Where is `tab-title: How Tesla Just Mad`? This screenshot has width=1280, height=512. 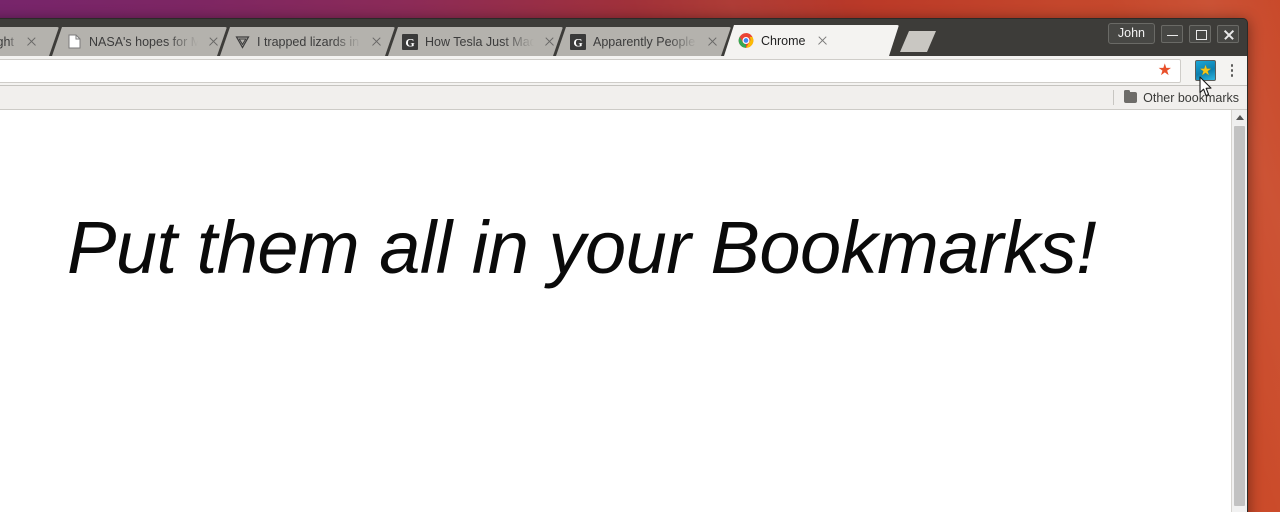 tab-title: How Tesla Just Mad is located at coordinates (479, 41).